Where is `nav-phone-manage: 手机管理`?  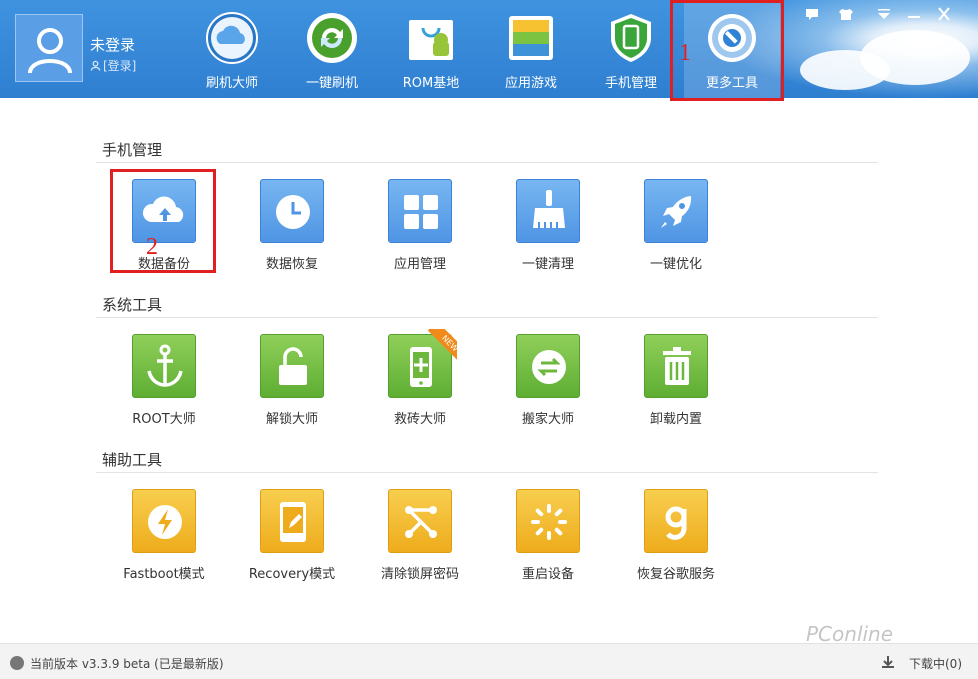
nav-phone-manage: 手机管理 is located at coordinates (631, 49).